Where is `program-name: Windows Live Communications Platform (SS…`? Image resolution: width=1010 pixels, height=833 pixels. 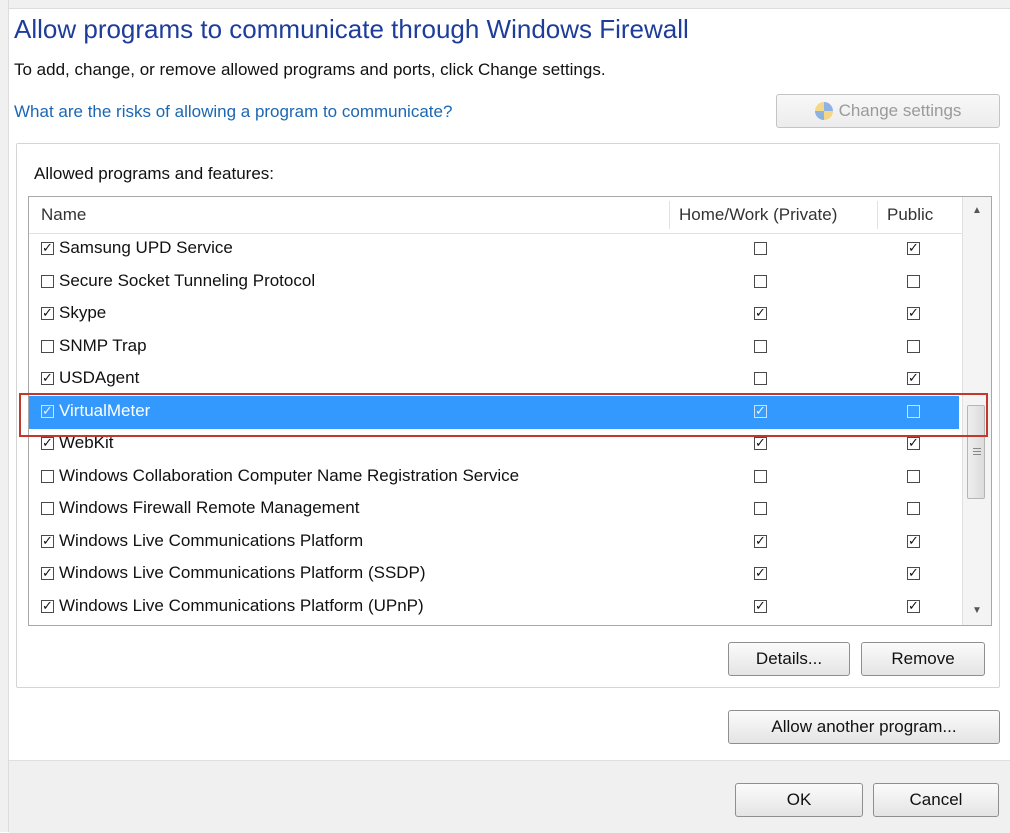 program-name: Windows Live Communications Platform (SS… is located at coordinates (242, 572).